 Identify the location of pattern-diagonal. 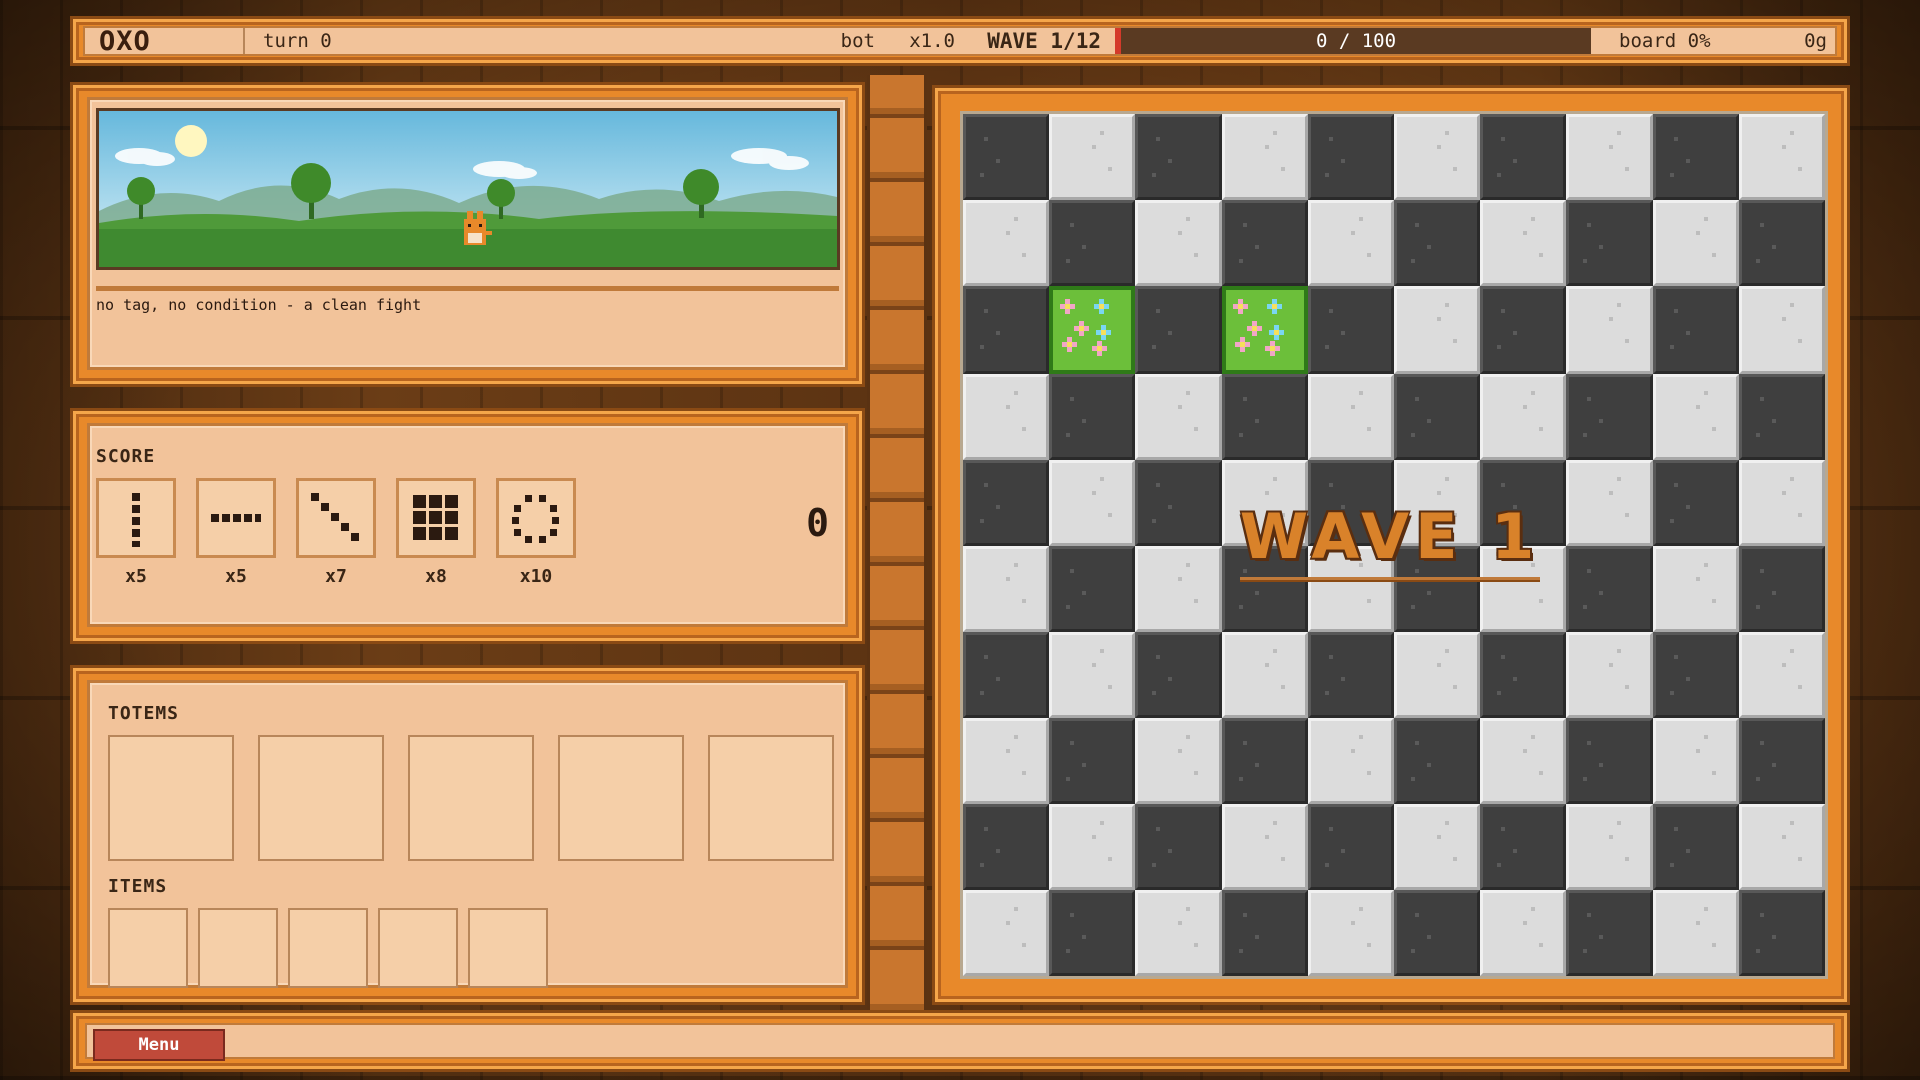
(336, 518).